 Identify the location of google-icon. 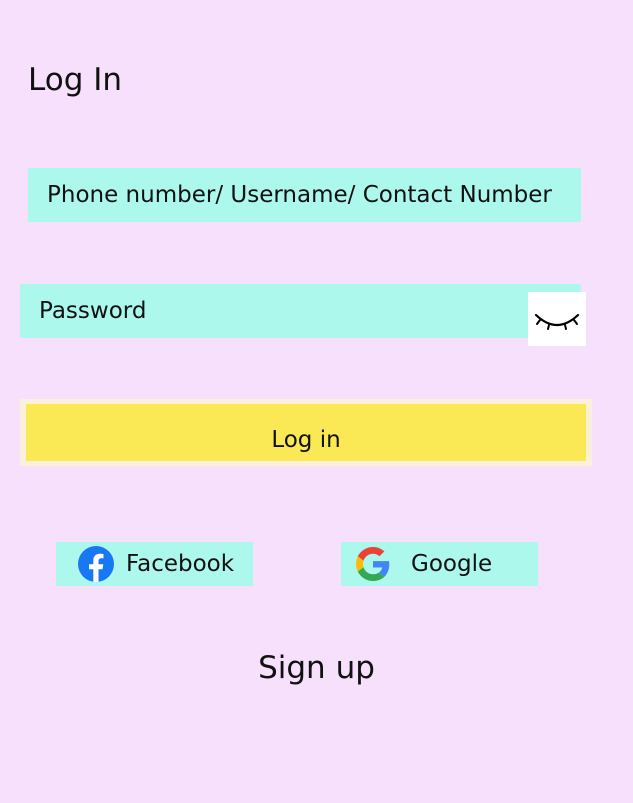
(373, 564).